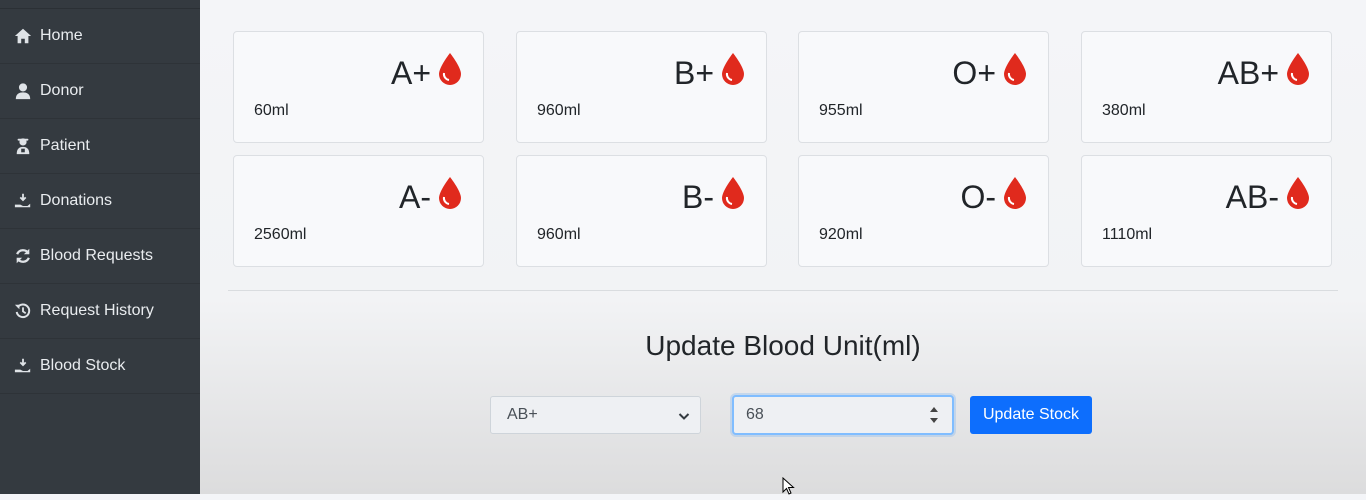 The width and height of the screenshot is (1366, 500). What do you see at coordinates (1206, 211) in the screenshot?
I see `stock-card-ab-neg: AB- 1110ml` at bounding box center [1206, 211].